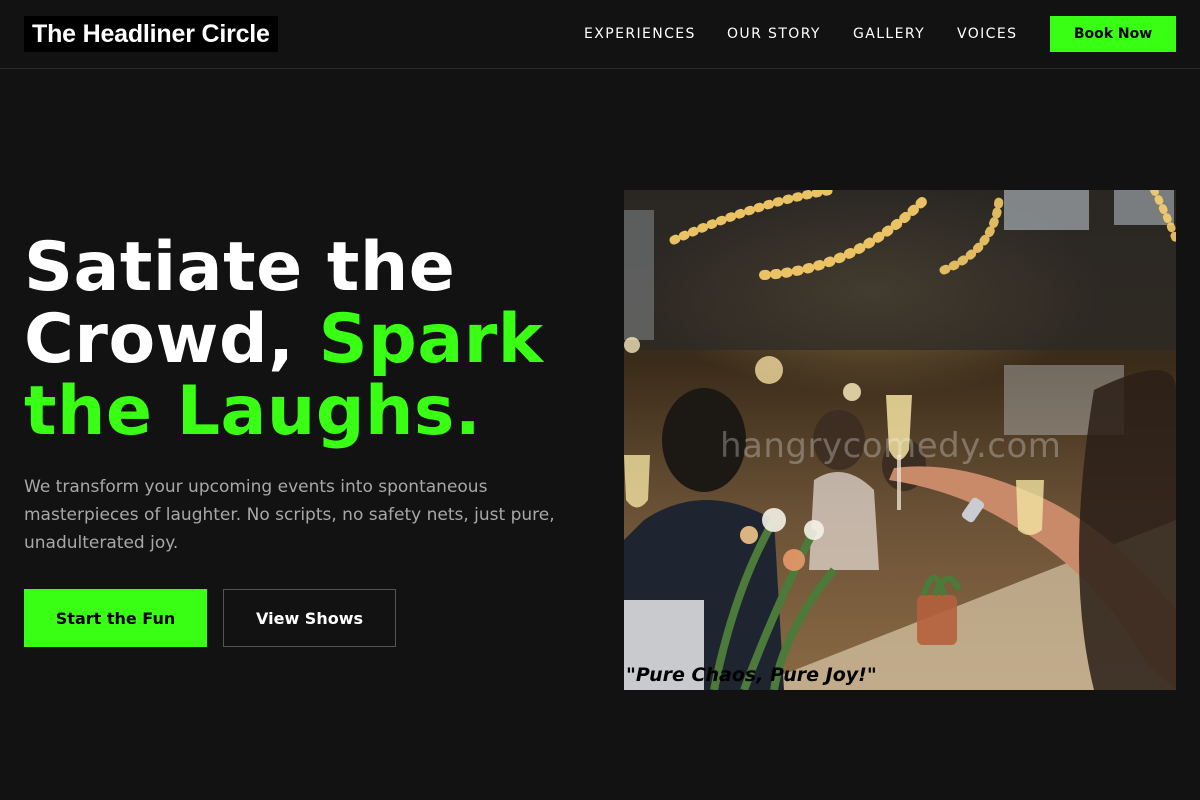  What do you see at coordinates (889, 34) in the screenshot?
I see `nav-link-gallery: GALLERY` at bounding box center [889, 34].